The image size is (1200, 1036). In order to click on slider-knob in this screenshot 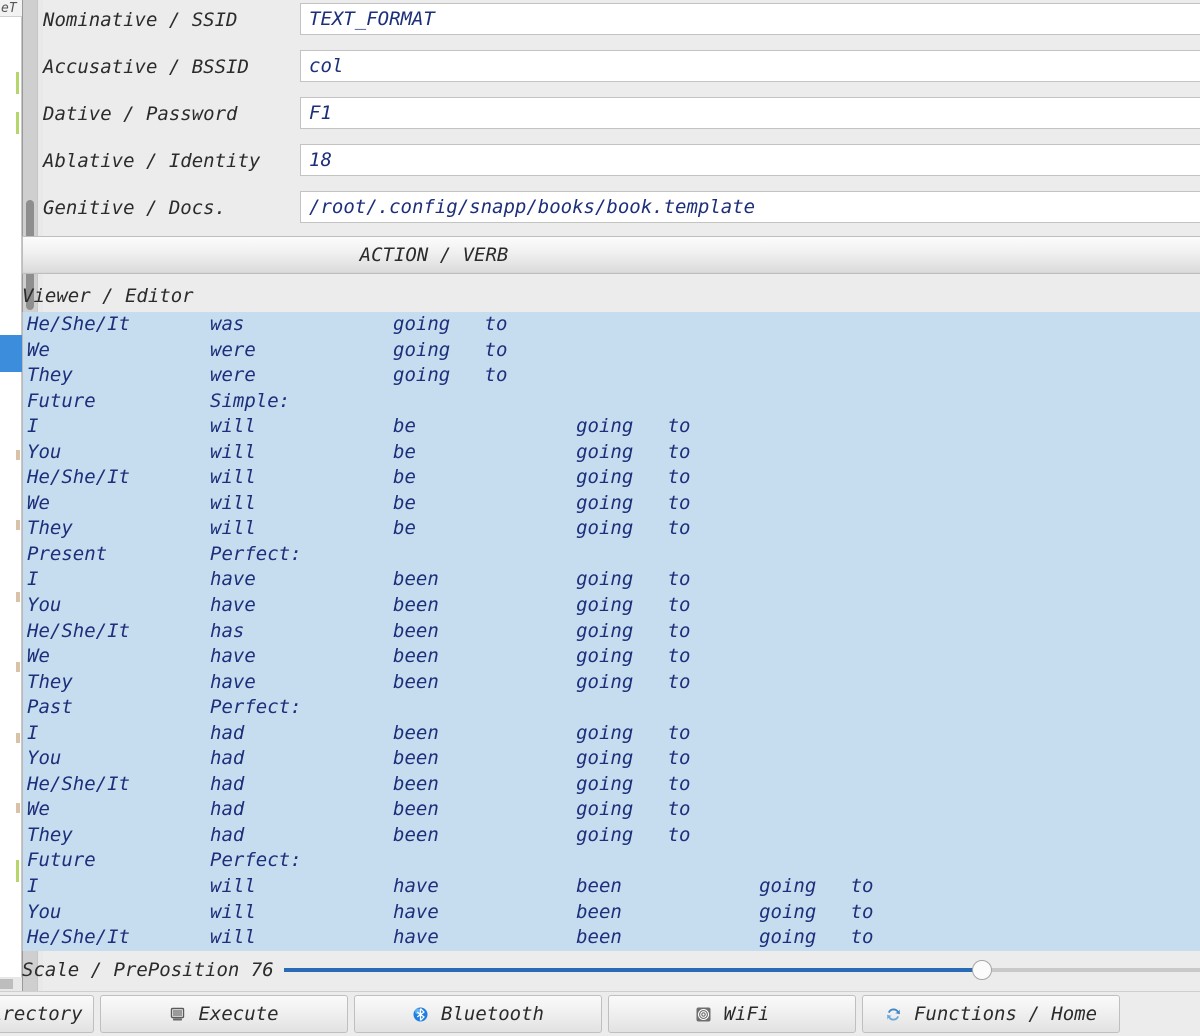, I will do `click(981, 970)`.